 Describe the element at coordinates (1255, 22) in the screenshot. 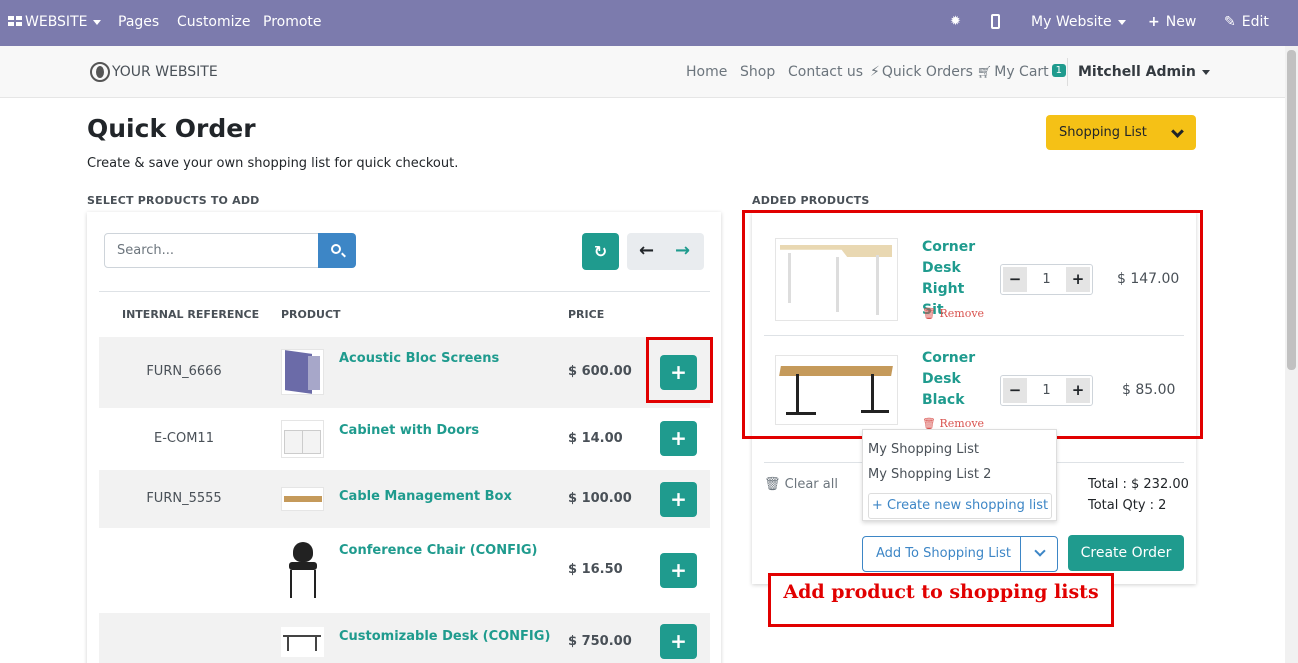

I see `edit-label: Edit` at that location.